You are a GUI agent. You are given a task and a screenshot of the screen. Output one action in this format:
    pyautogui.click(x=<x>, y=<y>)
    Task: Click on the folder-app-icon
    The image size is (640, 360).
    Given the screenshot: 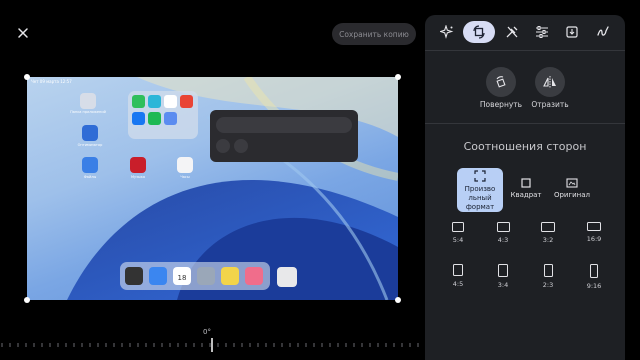 What is the action you would take?
    pyautogui.click(x=88, y=101)
    